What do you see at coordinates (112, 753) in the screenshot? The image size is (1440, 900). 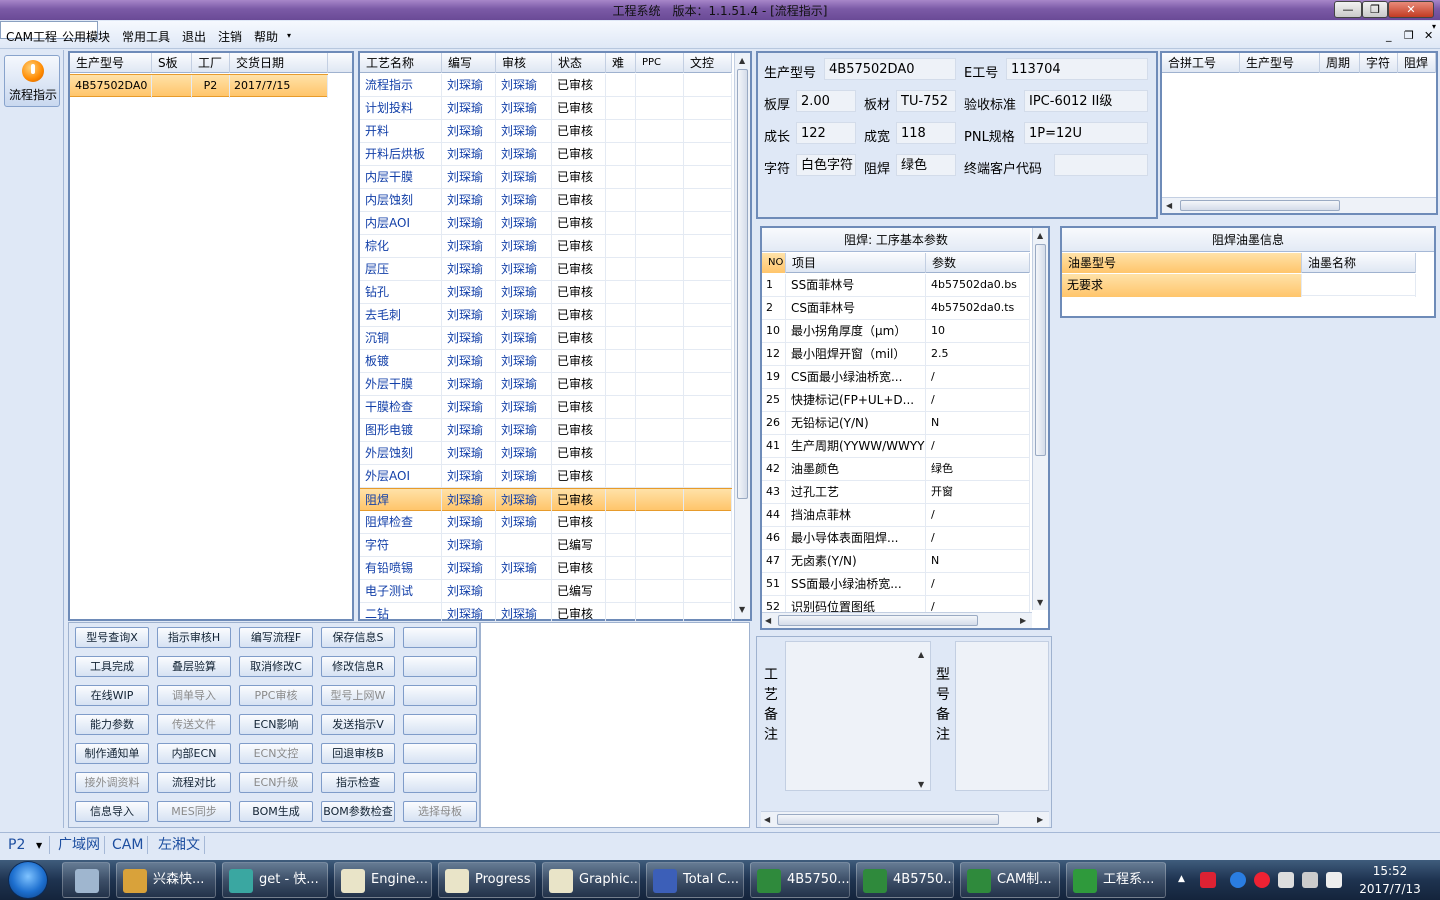 I see `function-button: 制作通知单` at bounding box center [112, 753].